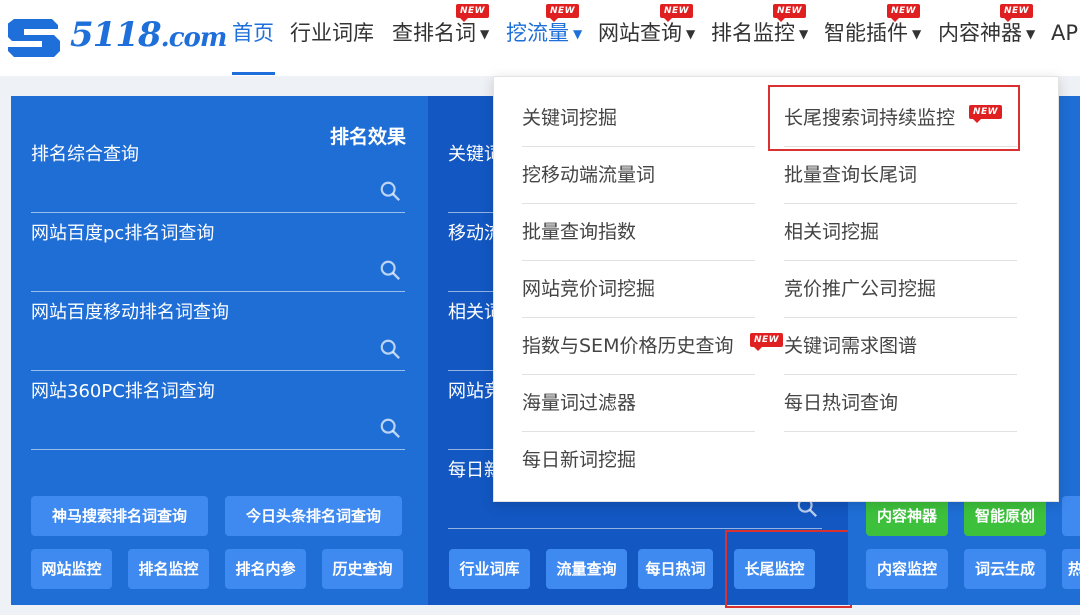 The height and width of the screenshot is (615, 1080). What do you see at coordinates (313, 516) in the screenshot?
I see `toutiao-rank-button: 今日头条排名词查询` at bounding box center [313, 516].